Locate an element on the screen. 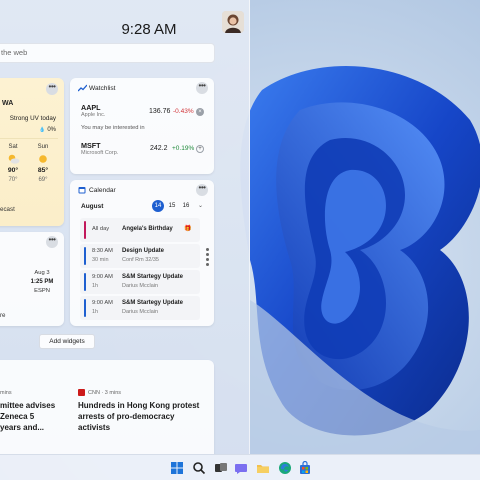 The height and width of the screenshot is (480, 480). game-time: 1:25 PM is located at coordinates (42, 282).